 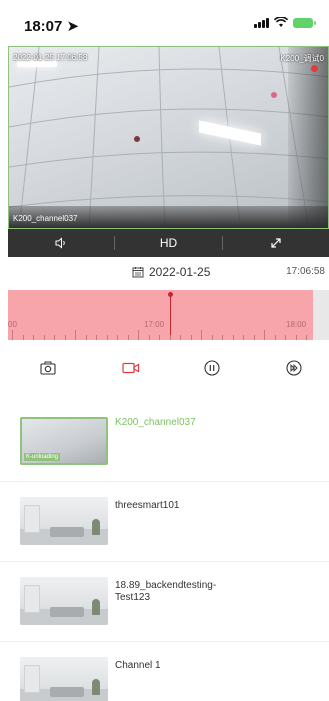 I want to click on video-channel-label: K200_channel037, so click(x=45, y=218).